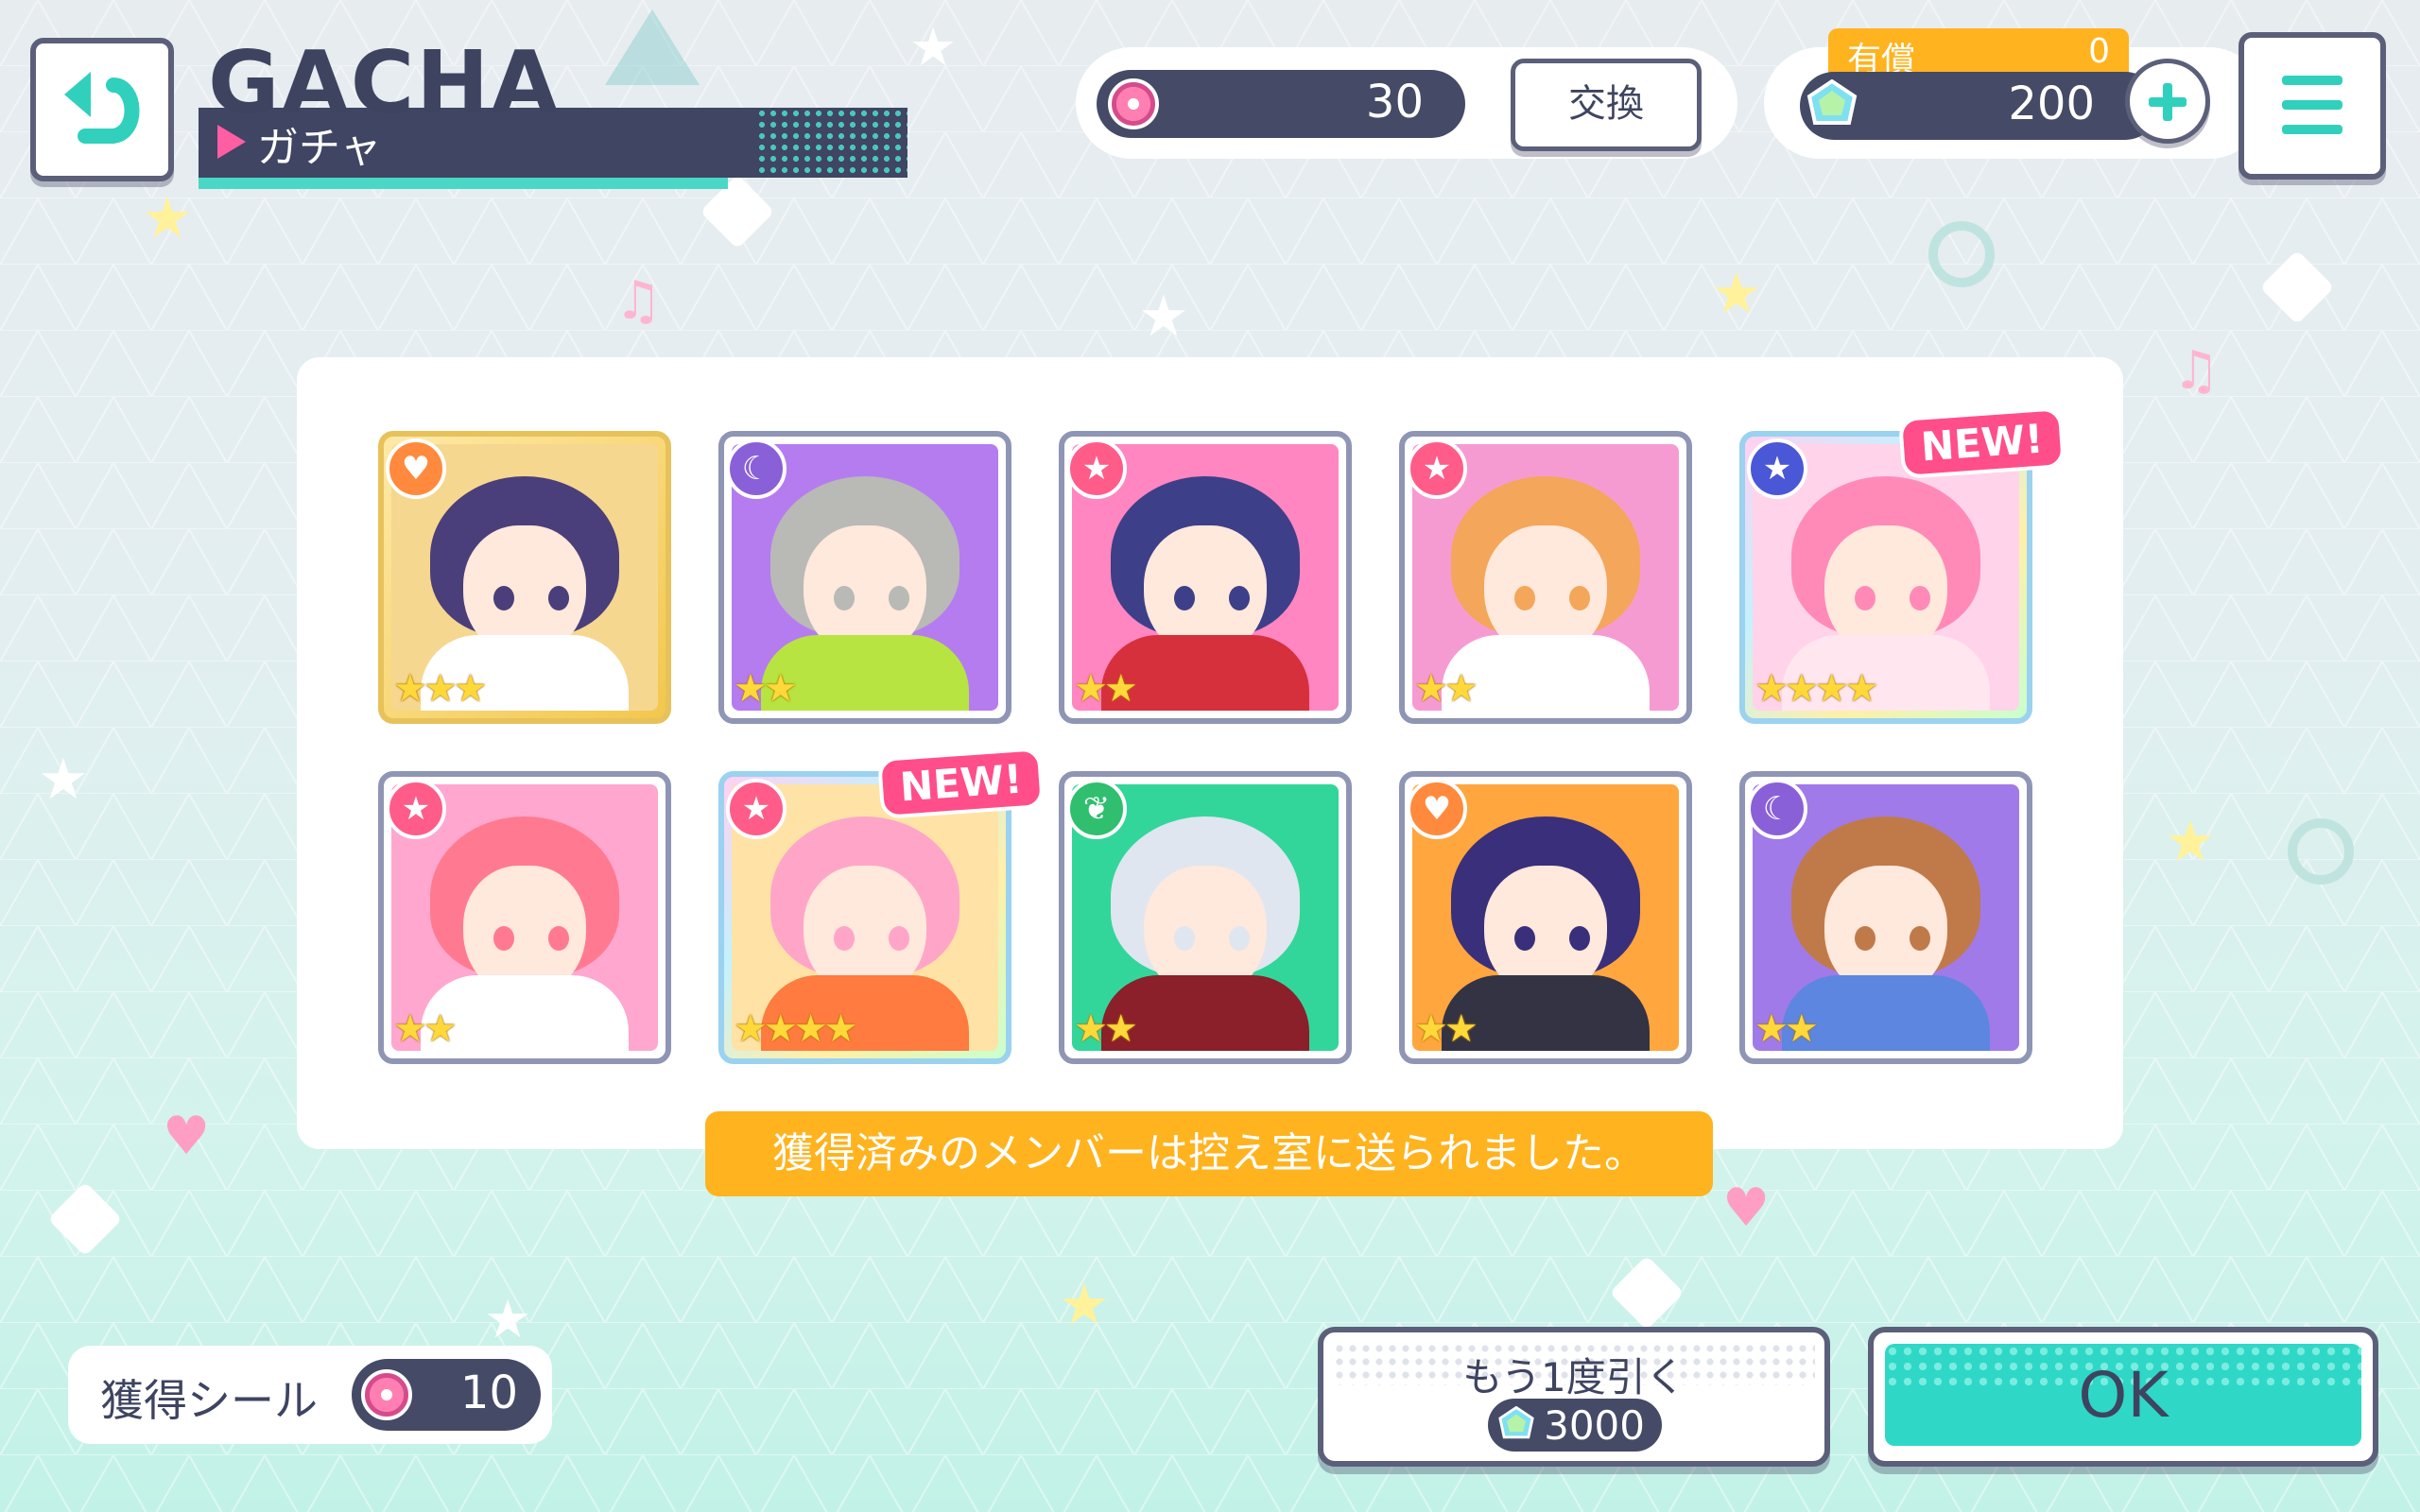 This screenshot has height=1512, width=2420. Describe the element at coordinates (209, 1400) in the screenshot. I see `seal-label: 獲得シール` at that location.